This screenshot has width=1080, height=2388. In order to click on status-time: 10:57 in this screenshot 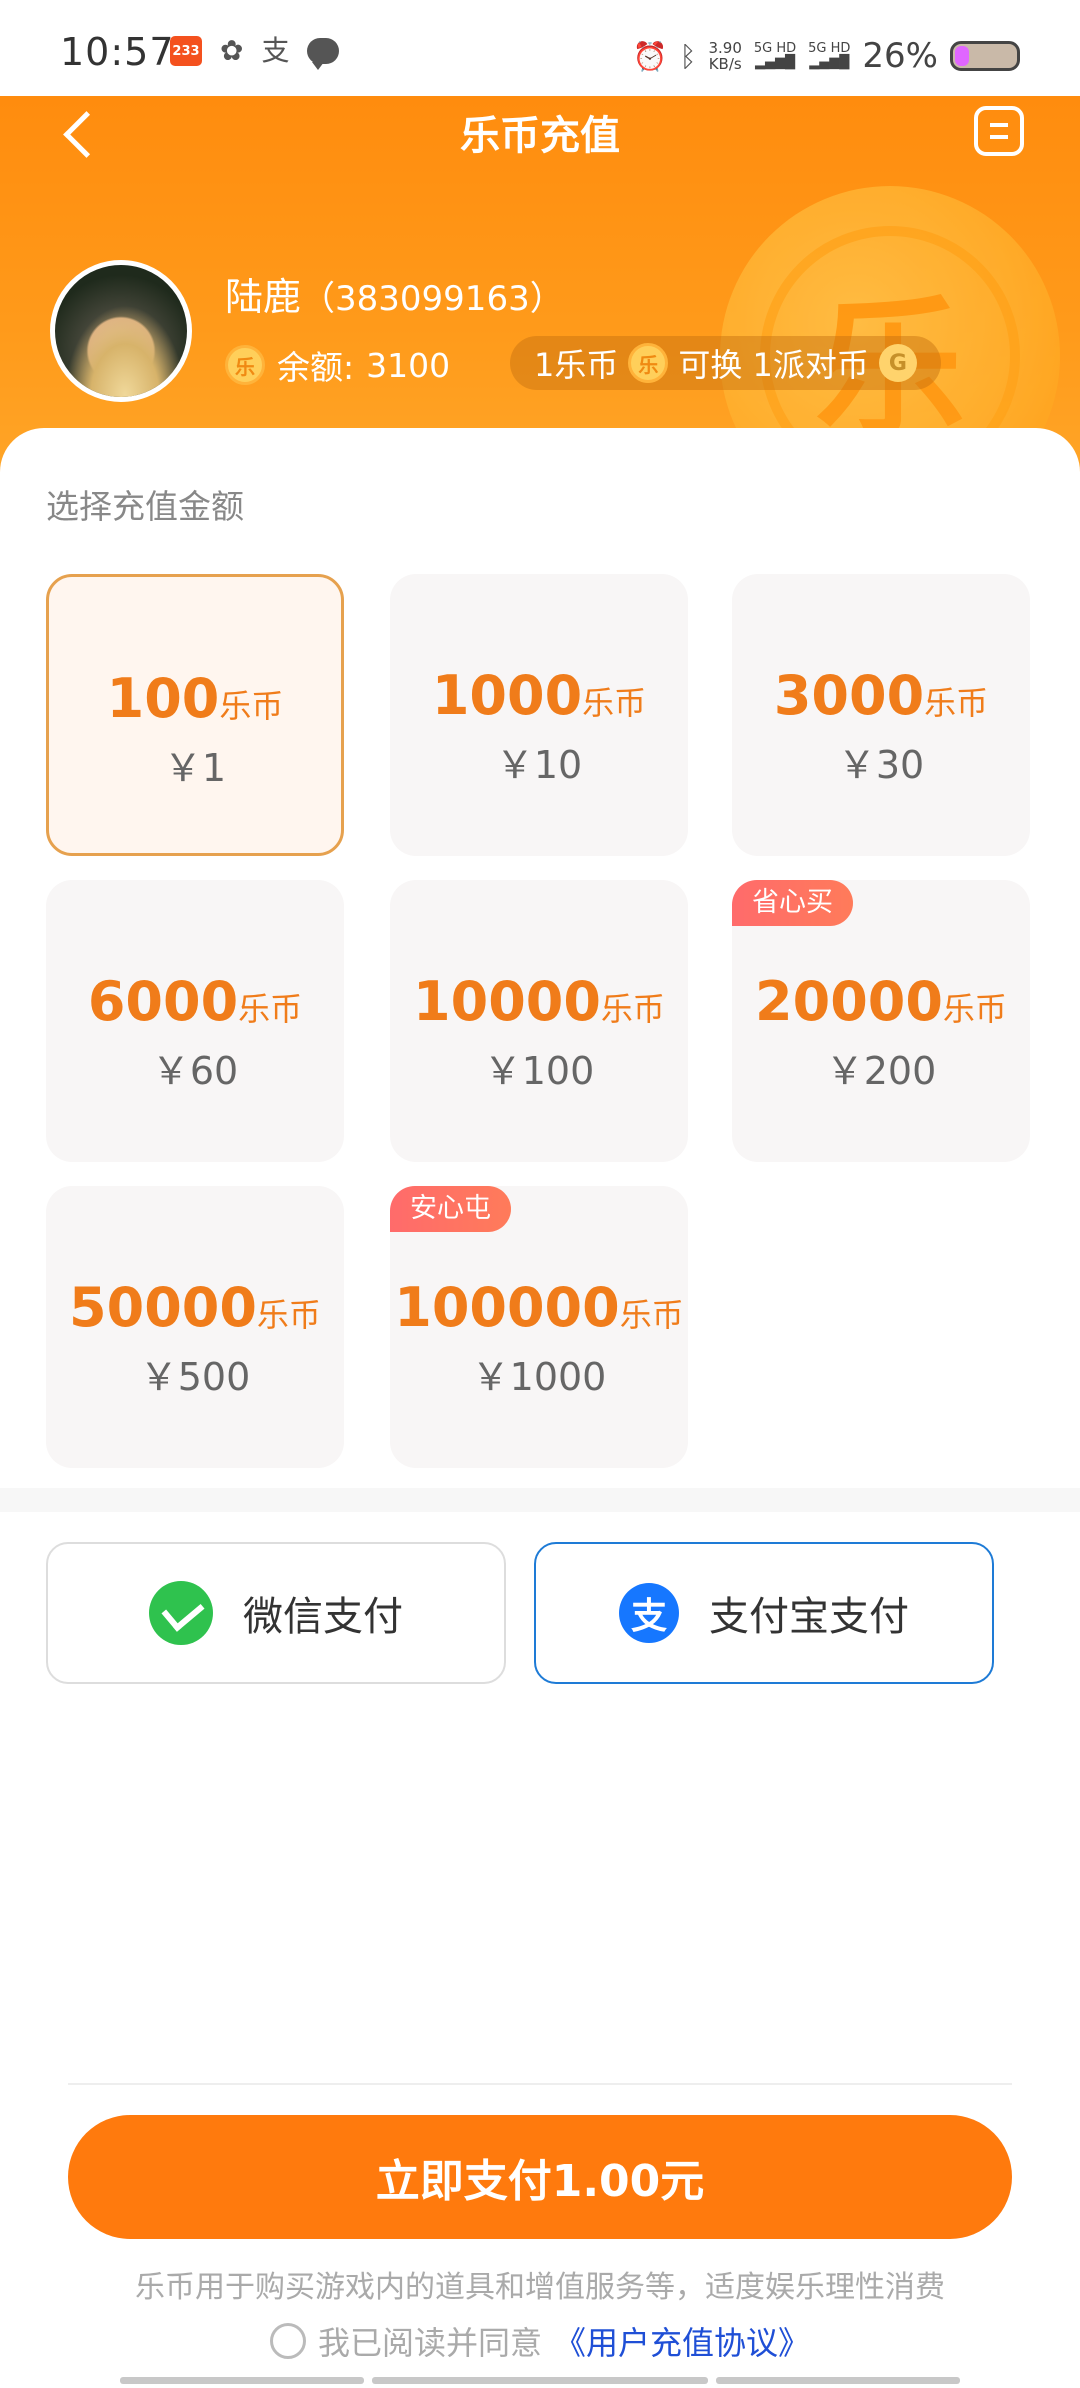, I will do `click(117, 52)`.